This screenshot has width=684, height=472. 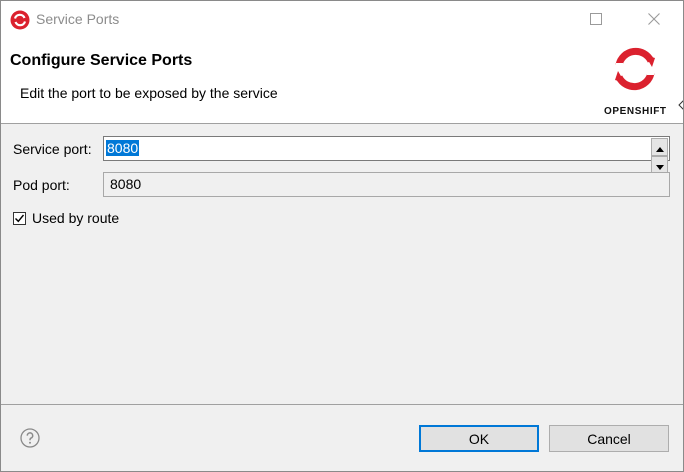 I want to click on used-by-route-row: Used by route, so click(x=66, y=218).